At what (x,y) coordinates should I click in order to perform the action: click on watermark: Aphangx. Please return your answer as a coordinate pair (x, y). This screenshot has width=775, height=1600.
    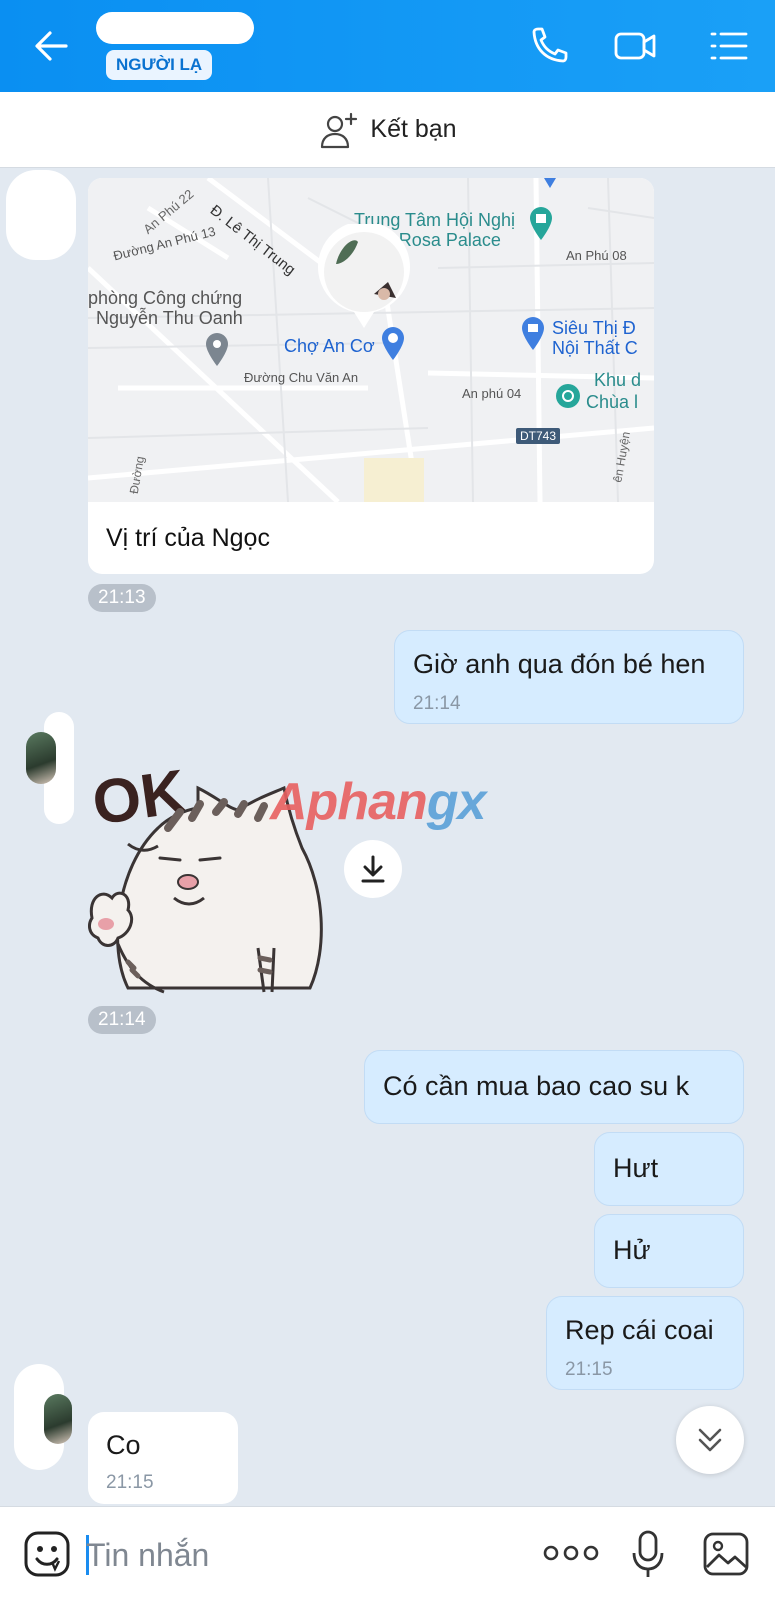
    Looking at the image, I should click on (378, 802).